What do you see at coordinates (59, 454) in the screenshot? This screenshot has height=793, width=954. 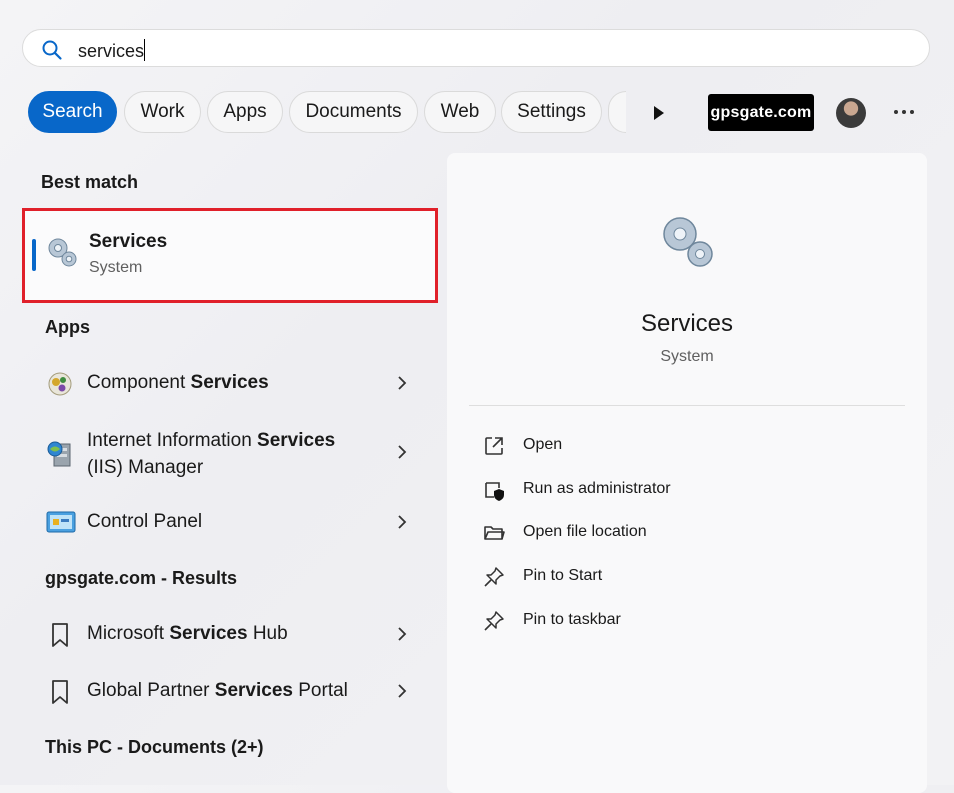 I see `iis-manager-icon` at bounding box center [59, 454].